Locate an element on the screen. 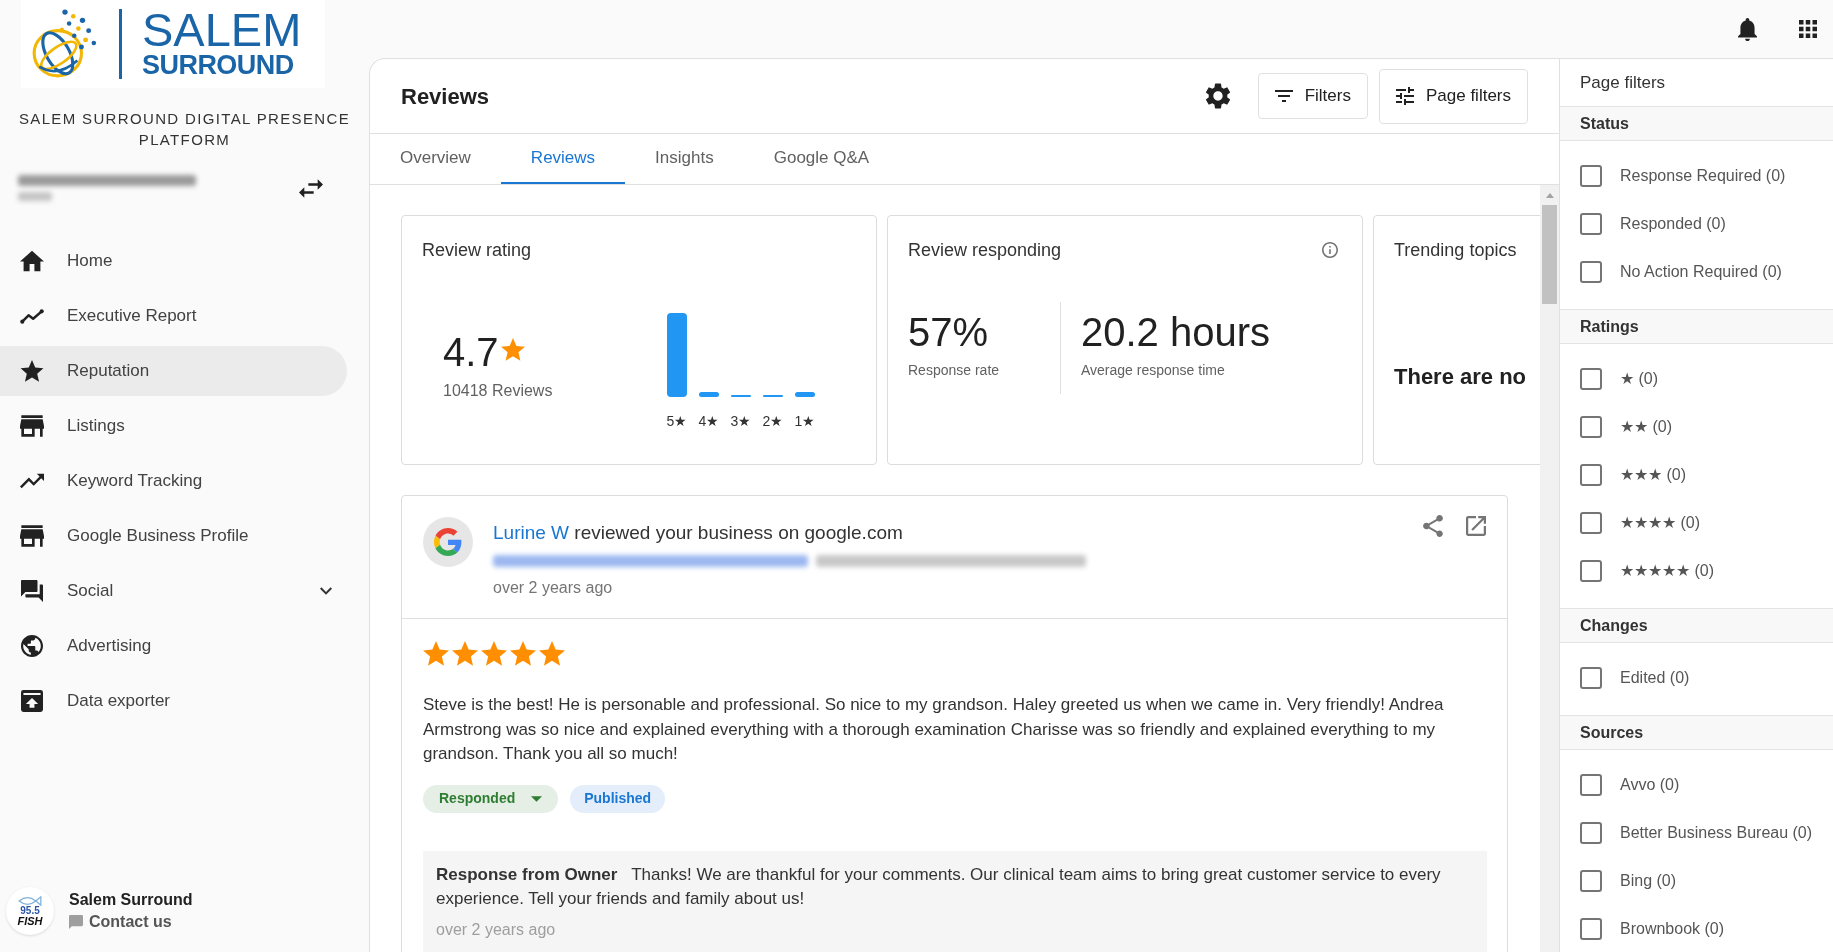 The image size is (1833, 952). avatar-text: 95.5 is located at coordinates (30, 910).